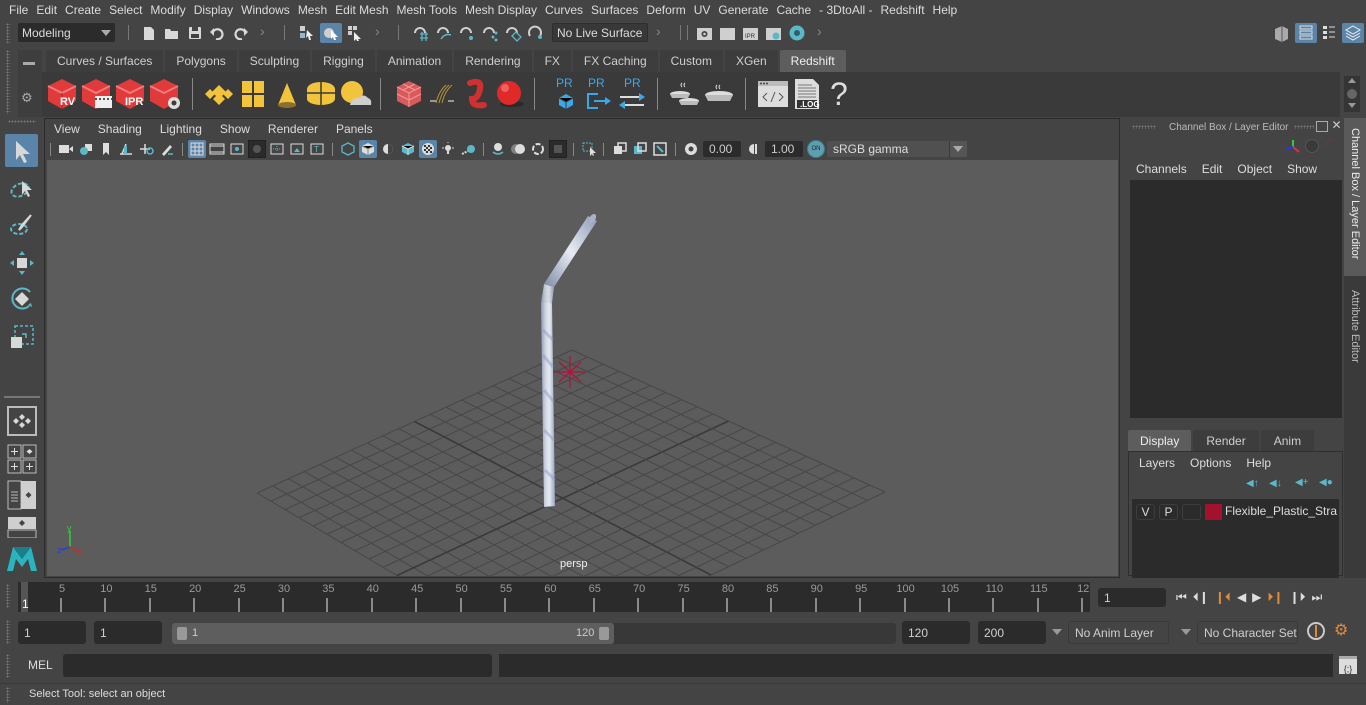  What do you see at coordinates (685, 94) in the screenshot?
I see `redshift-bake-multi-icon` at bounding box center [685, 94].